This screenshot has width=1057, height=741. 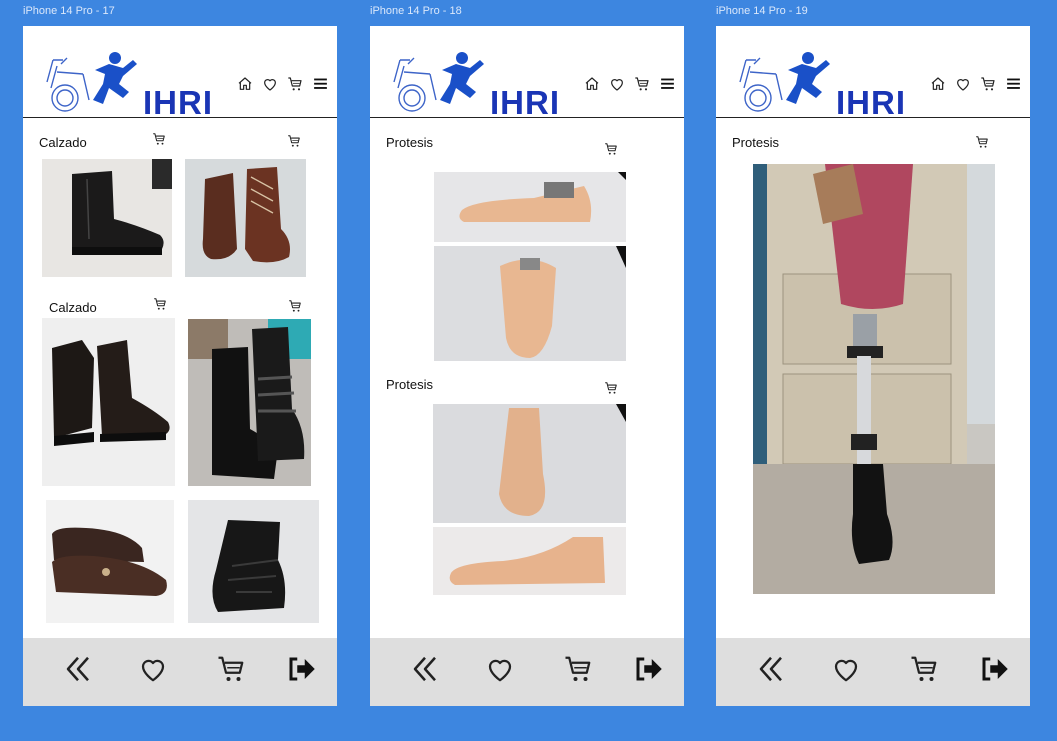 I want to click on product-image-prosthetic-foot-top, so click(x=530, y=303).